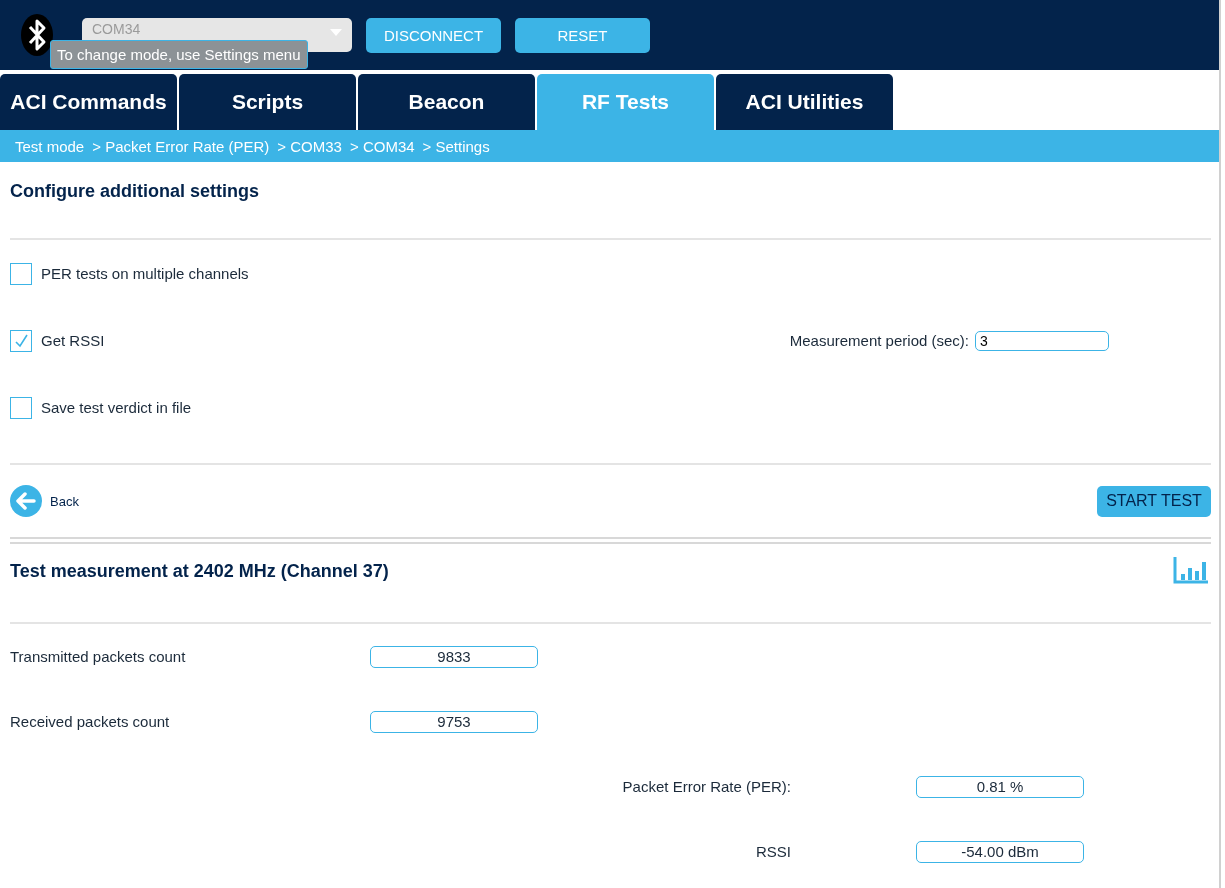  Describe the element at coordinates (135, 191) in the screenshot. I see `section-title: Configure additional settings` at that location.